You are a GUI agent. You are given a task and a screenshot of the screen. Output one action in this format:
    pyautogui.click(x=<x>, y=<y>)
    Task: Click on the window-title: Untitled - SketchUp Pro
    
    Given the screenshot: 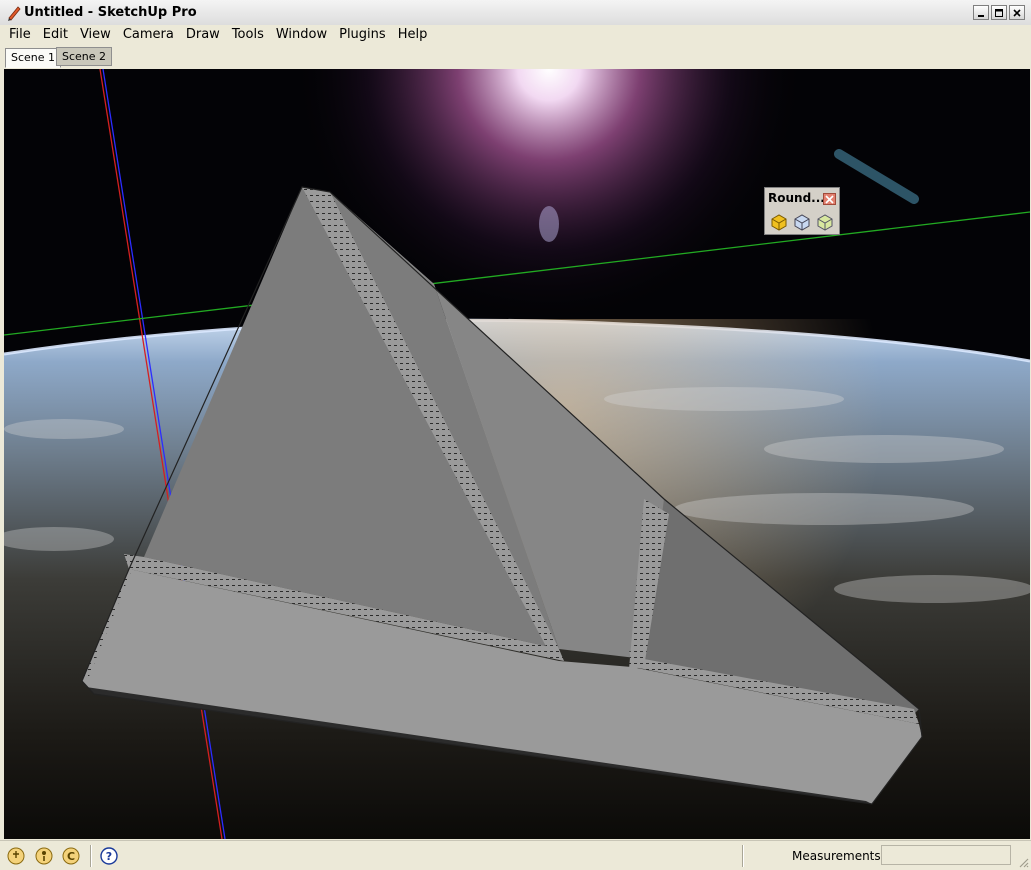 What is the action you would take?
    pyautogui.click(x=110, y=12)
    